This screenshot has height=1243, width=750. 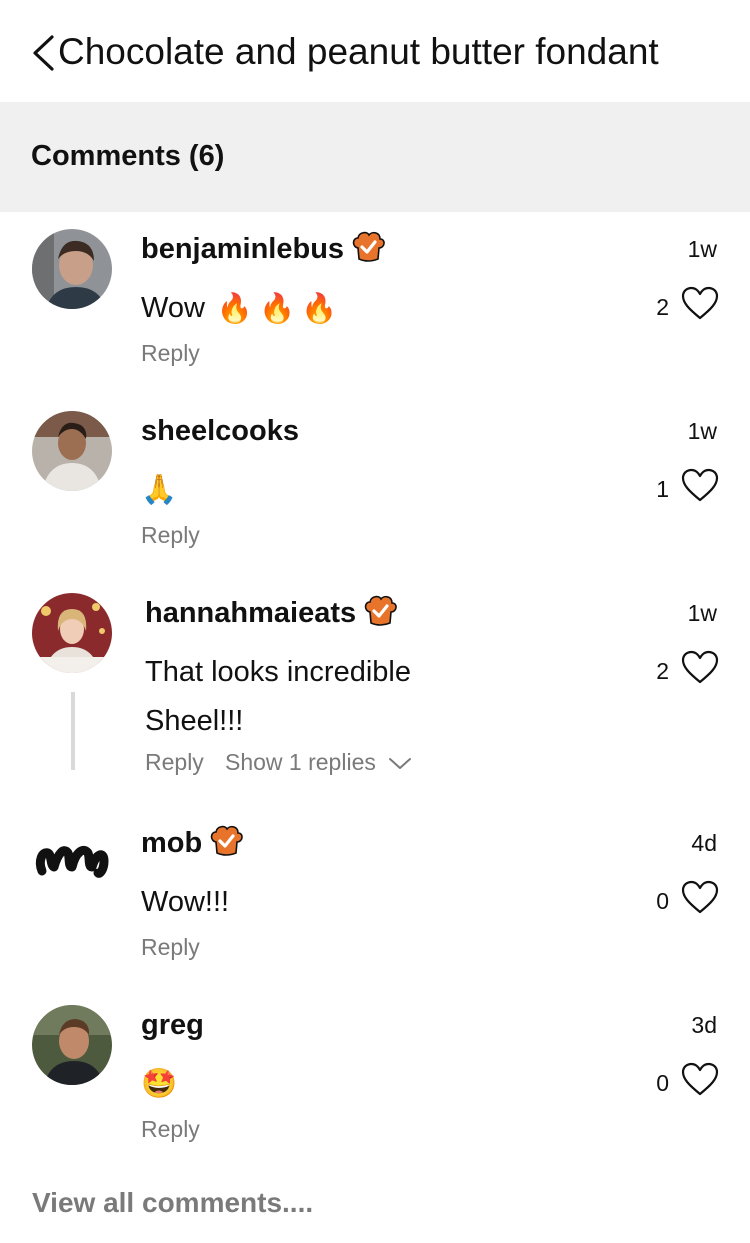 What do you see at coordinates (375, 481) in the screenshot?
I see `comment-item: sheelcooks 1w 🙏 1 Reply` at bounding box center [375, 481].